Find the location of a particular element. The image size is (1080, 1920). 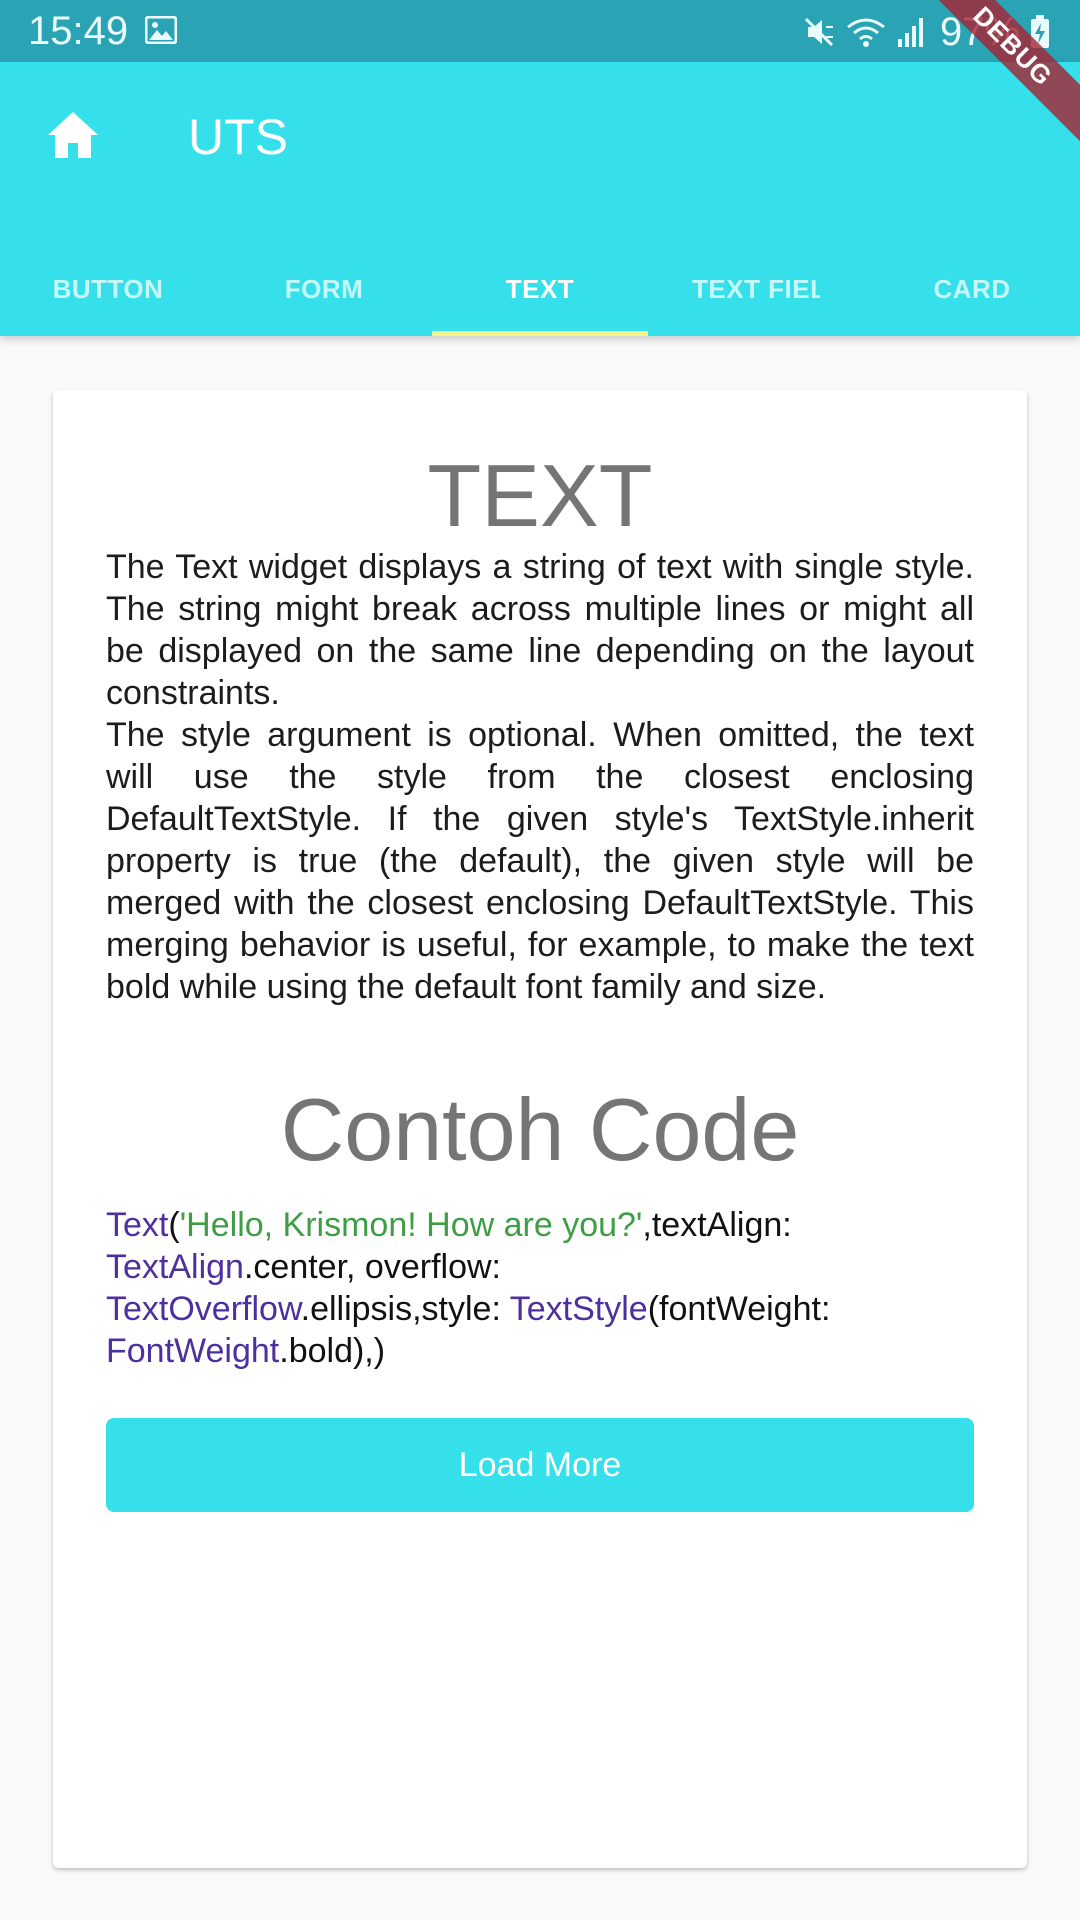

image-icon is located at coordinates (161, 30).